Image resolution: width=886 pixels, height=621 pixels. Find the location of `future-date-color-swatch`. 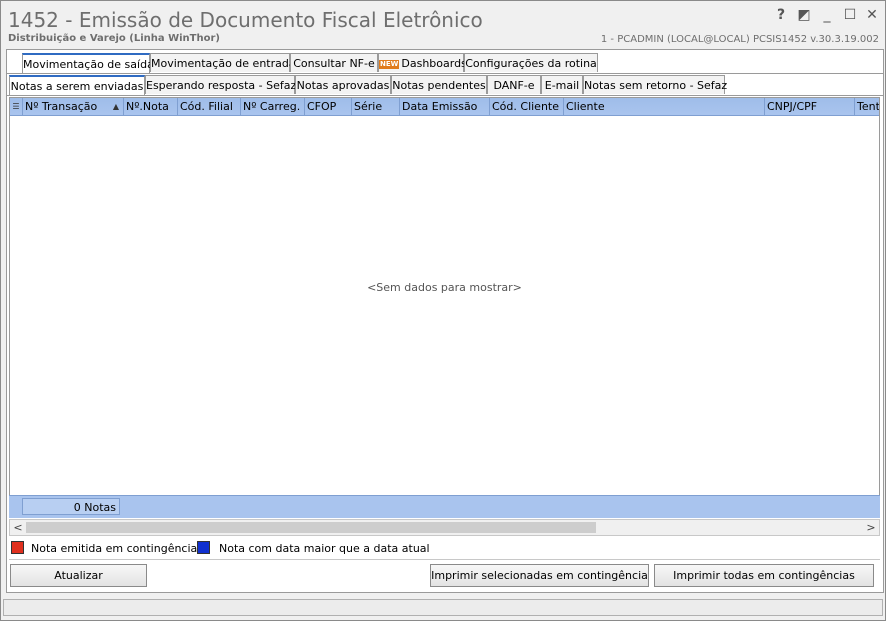

future-date-color-swatch is located at coordinates (203, 547).